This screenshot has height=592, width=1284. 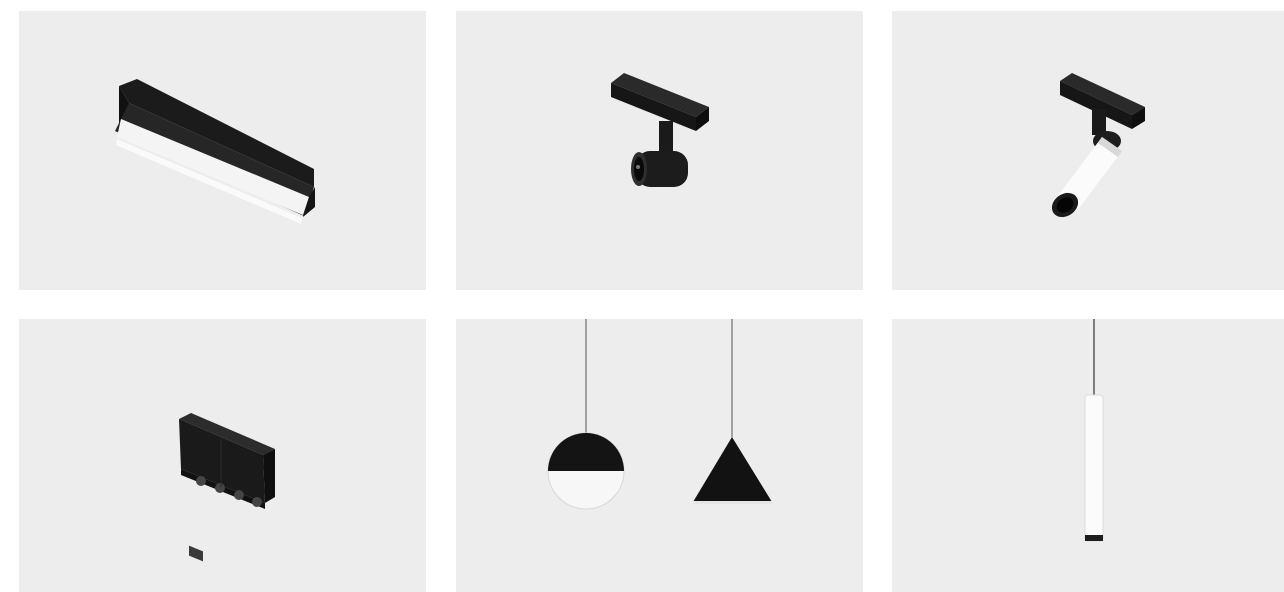 I want to click on product-card-pendant-tube, so click(x=1088, y=455).